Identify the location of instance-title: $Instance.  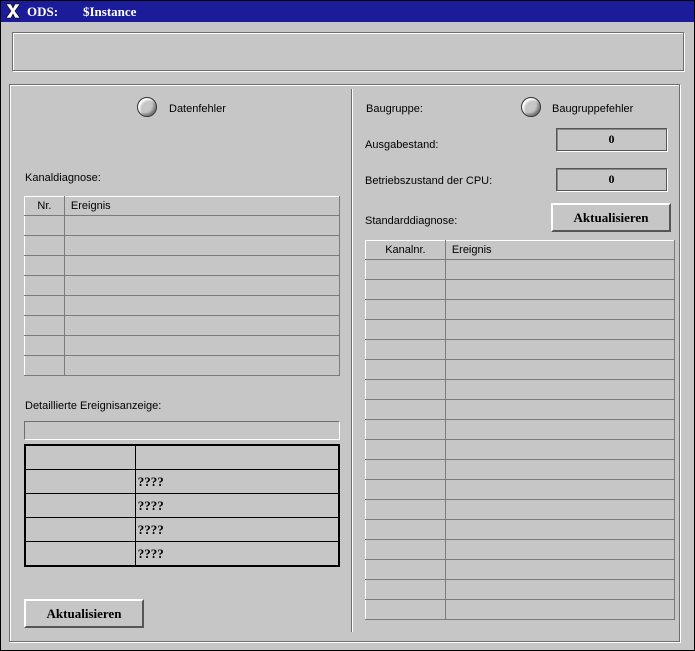
(110, 11).